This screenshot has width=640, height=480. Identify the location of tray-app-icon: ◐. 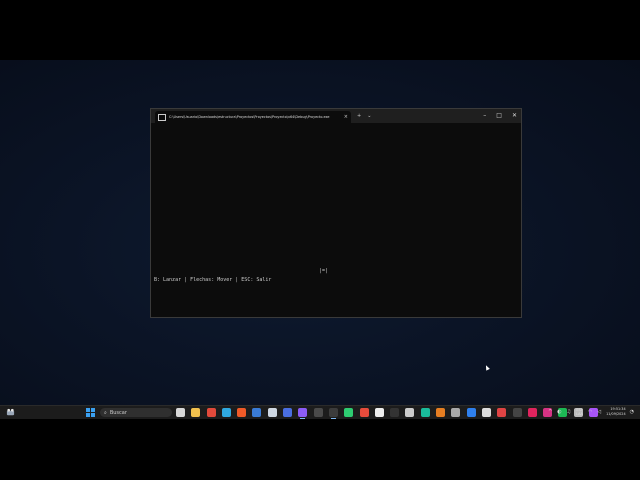
(559, 412).